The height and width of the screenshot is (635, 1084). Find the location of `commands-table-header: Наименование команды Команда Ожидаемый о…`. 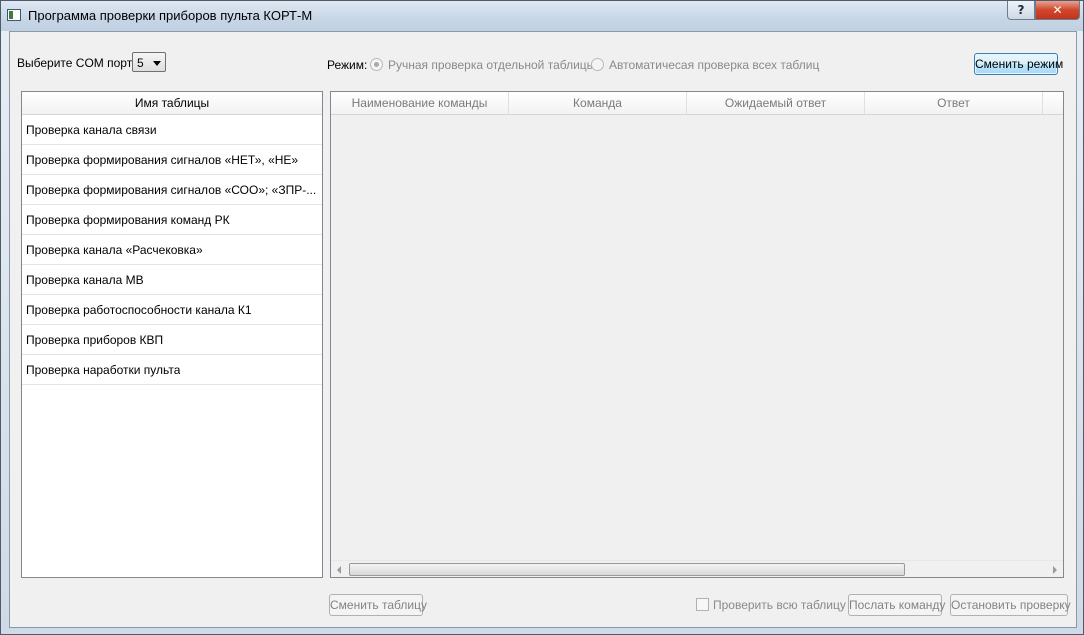

commands-table-header: Наименование команды Команда Ожидаемый о… is located at coordinates (697, 103).